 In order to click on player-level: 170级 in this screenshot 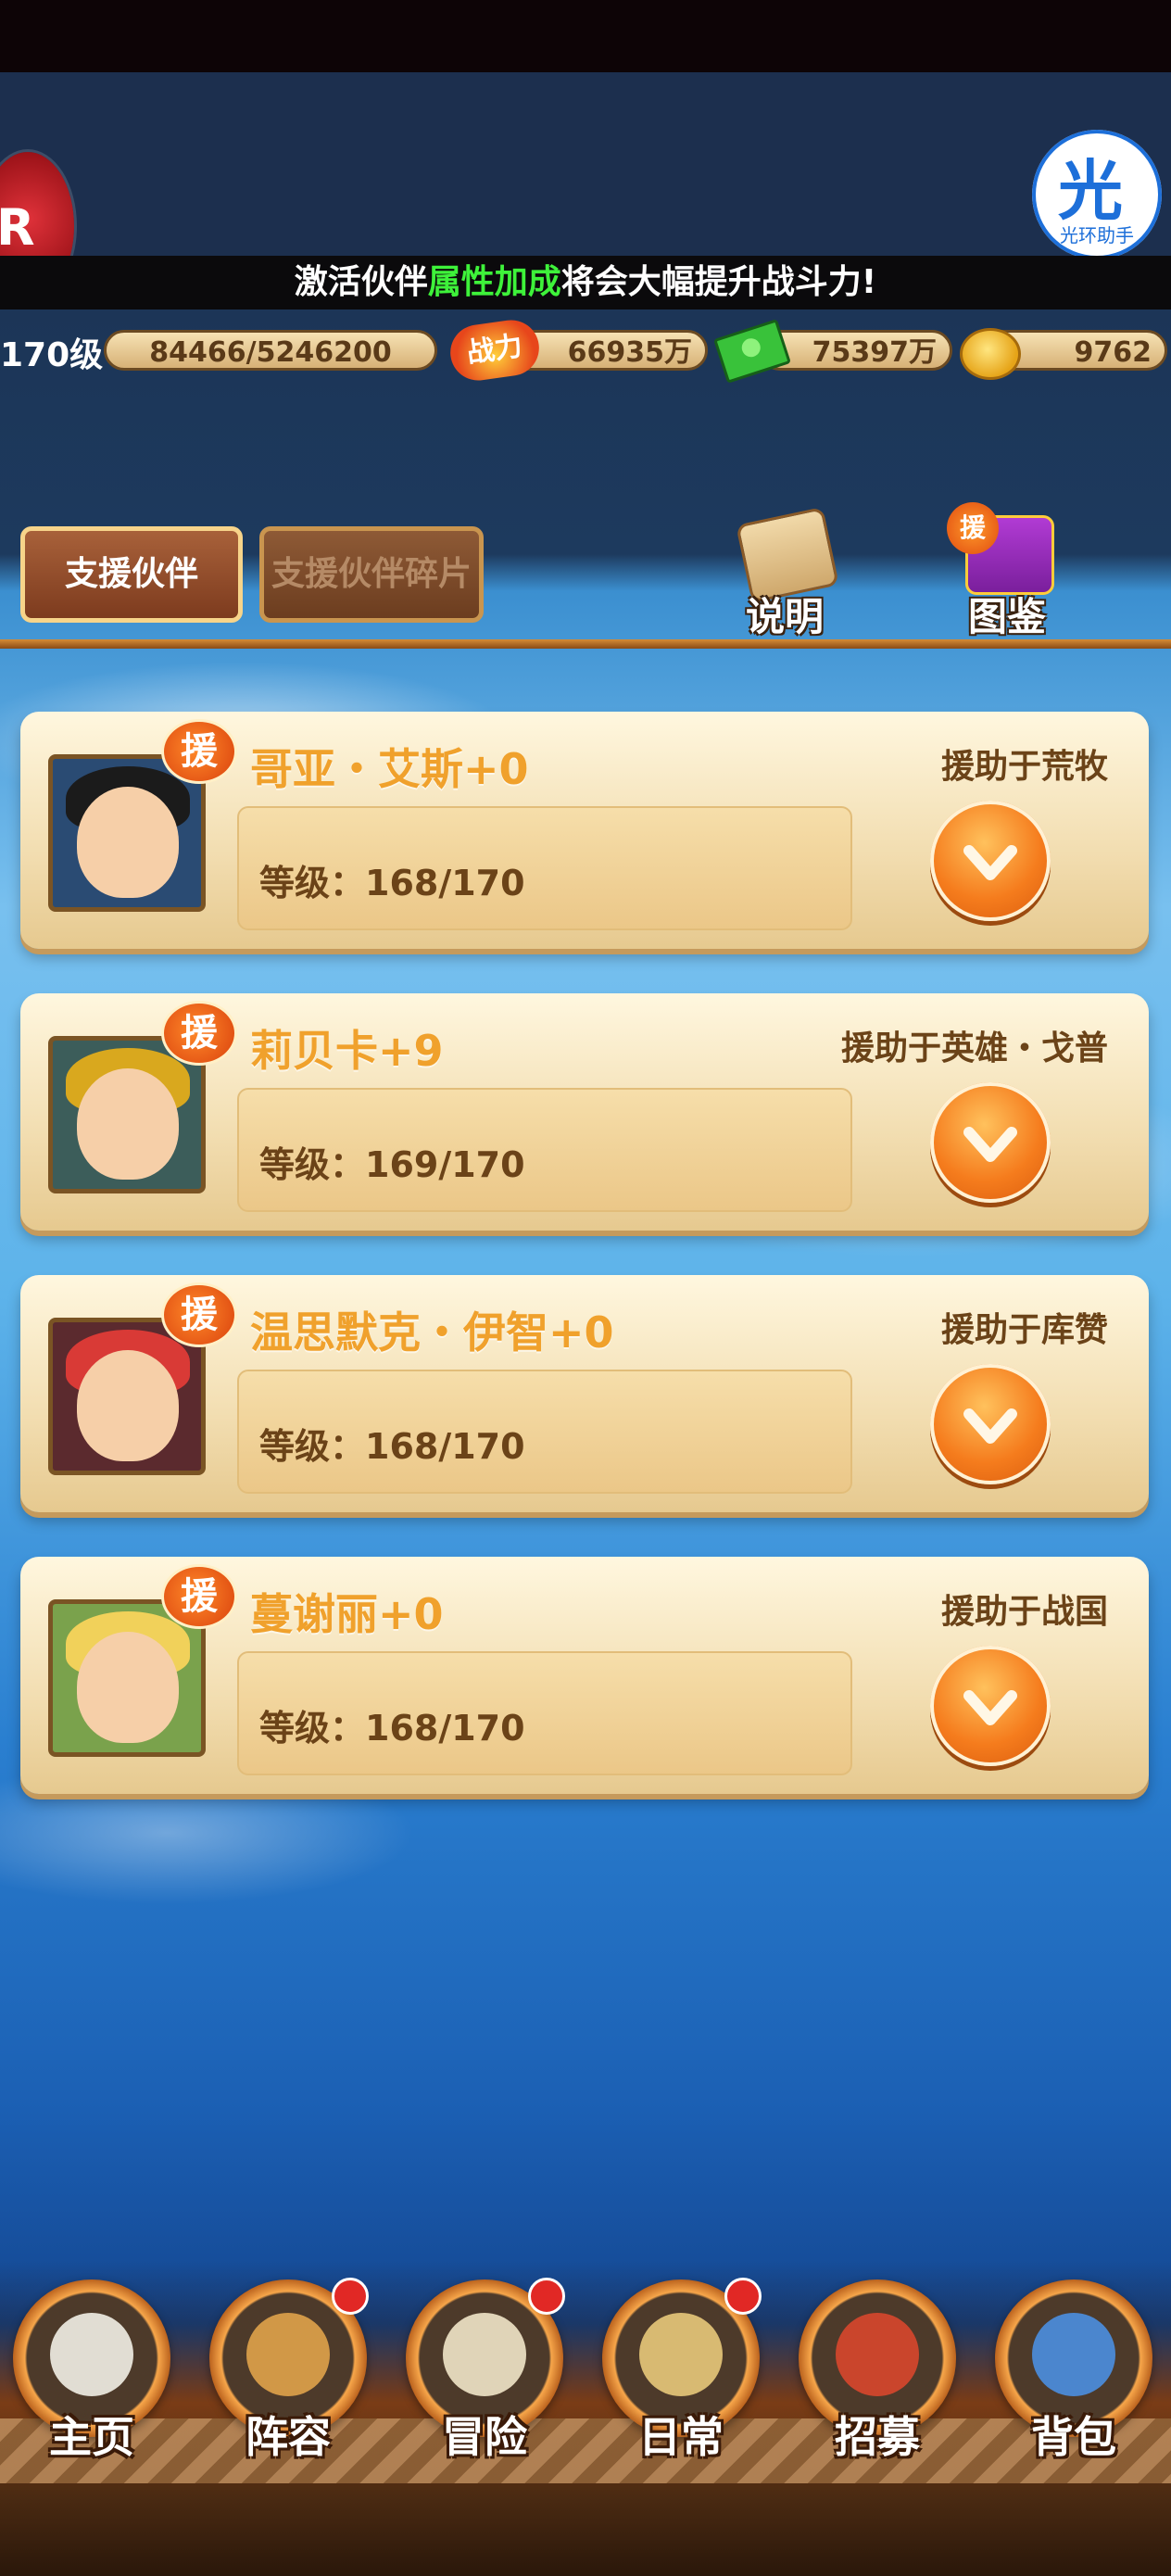, I will do `click(52, 355)`.